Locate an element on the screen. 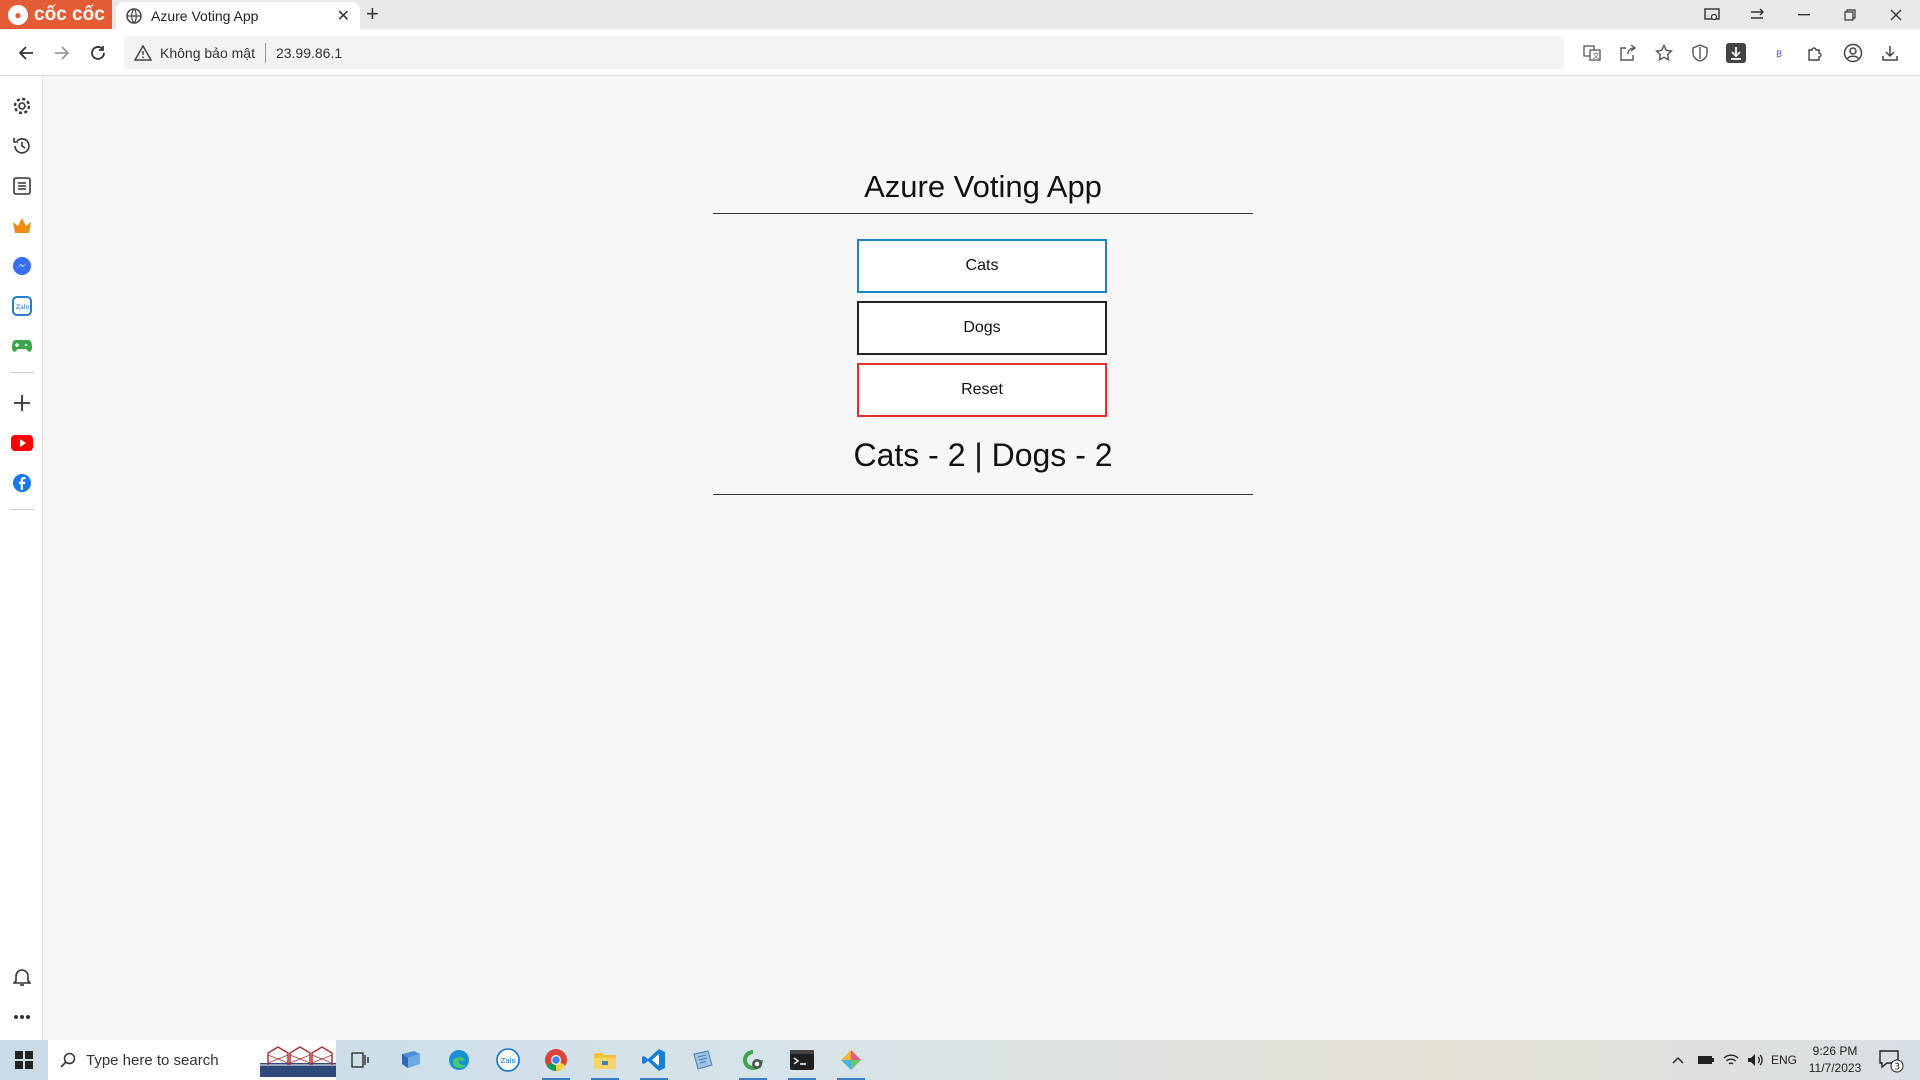 This screenshot has width=1920, height=1080. restore-button is located at coordinates (1850, 14).